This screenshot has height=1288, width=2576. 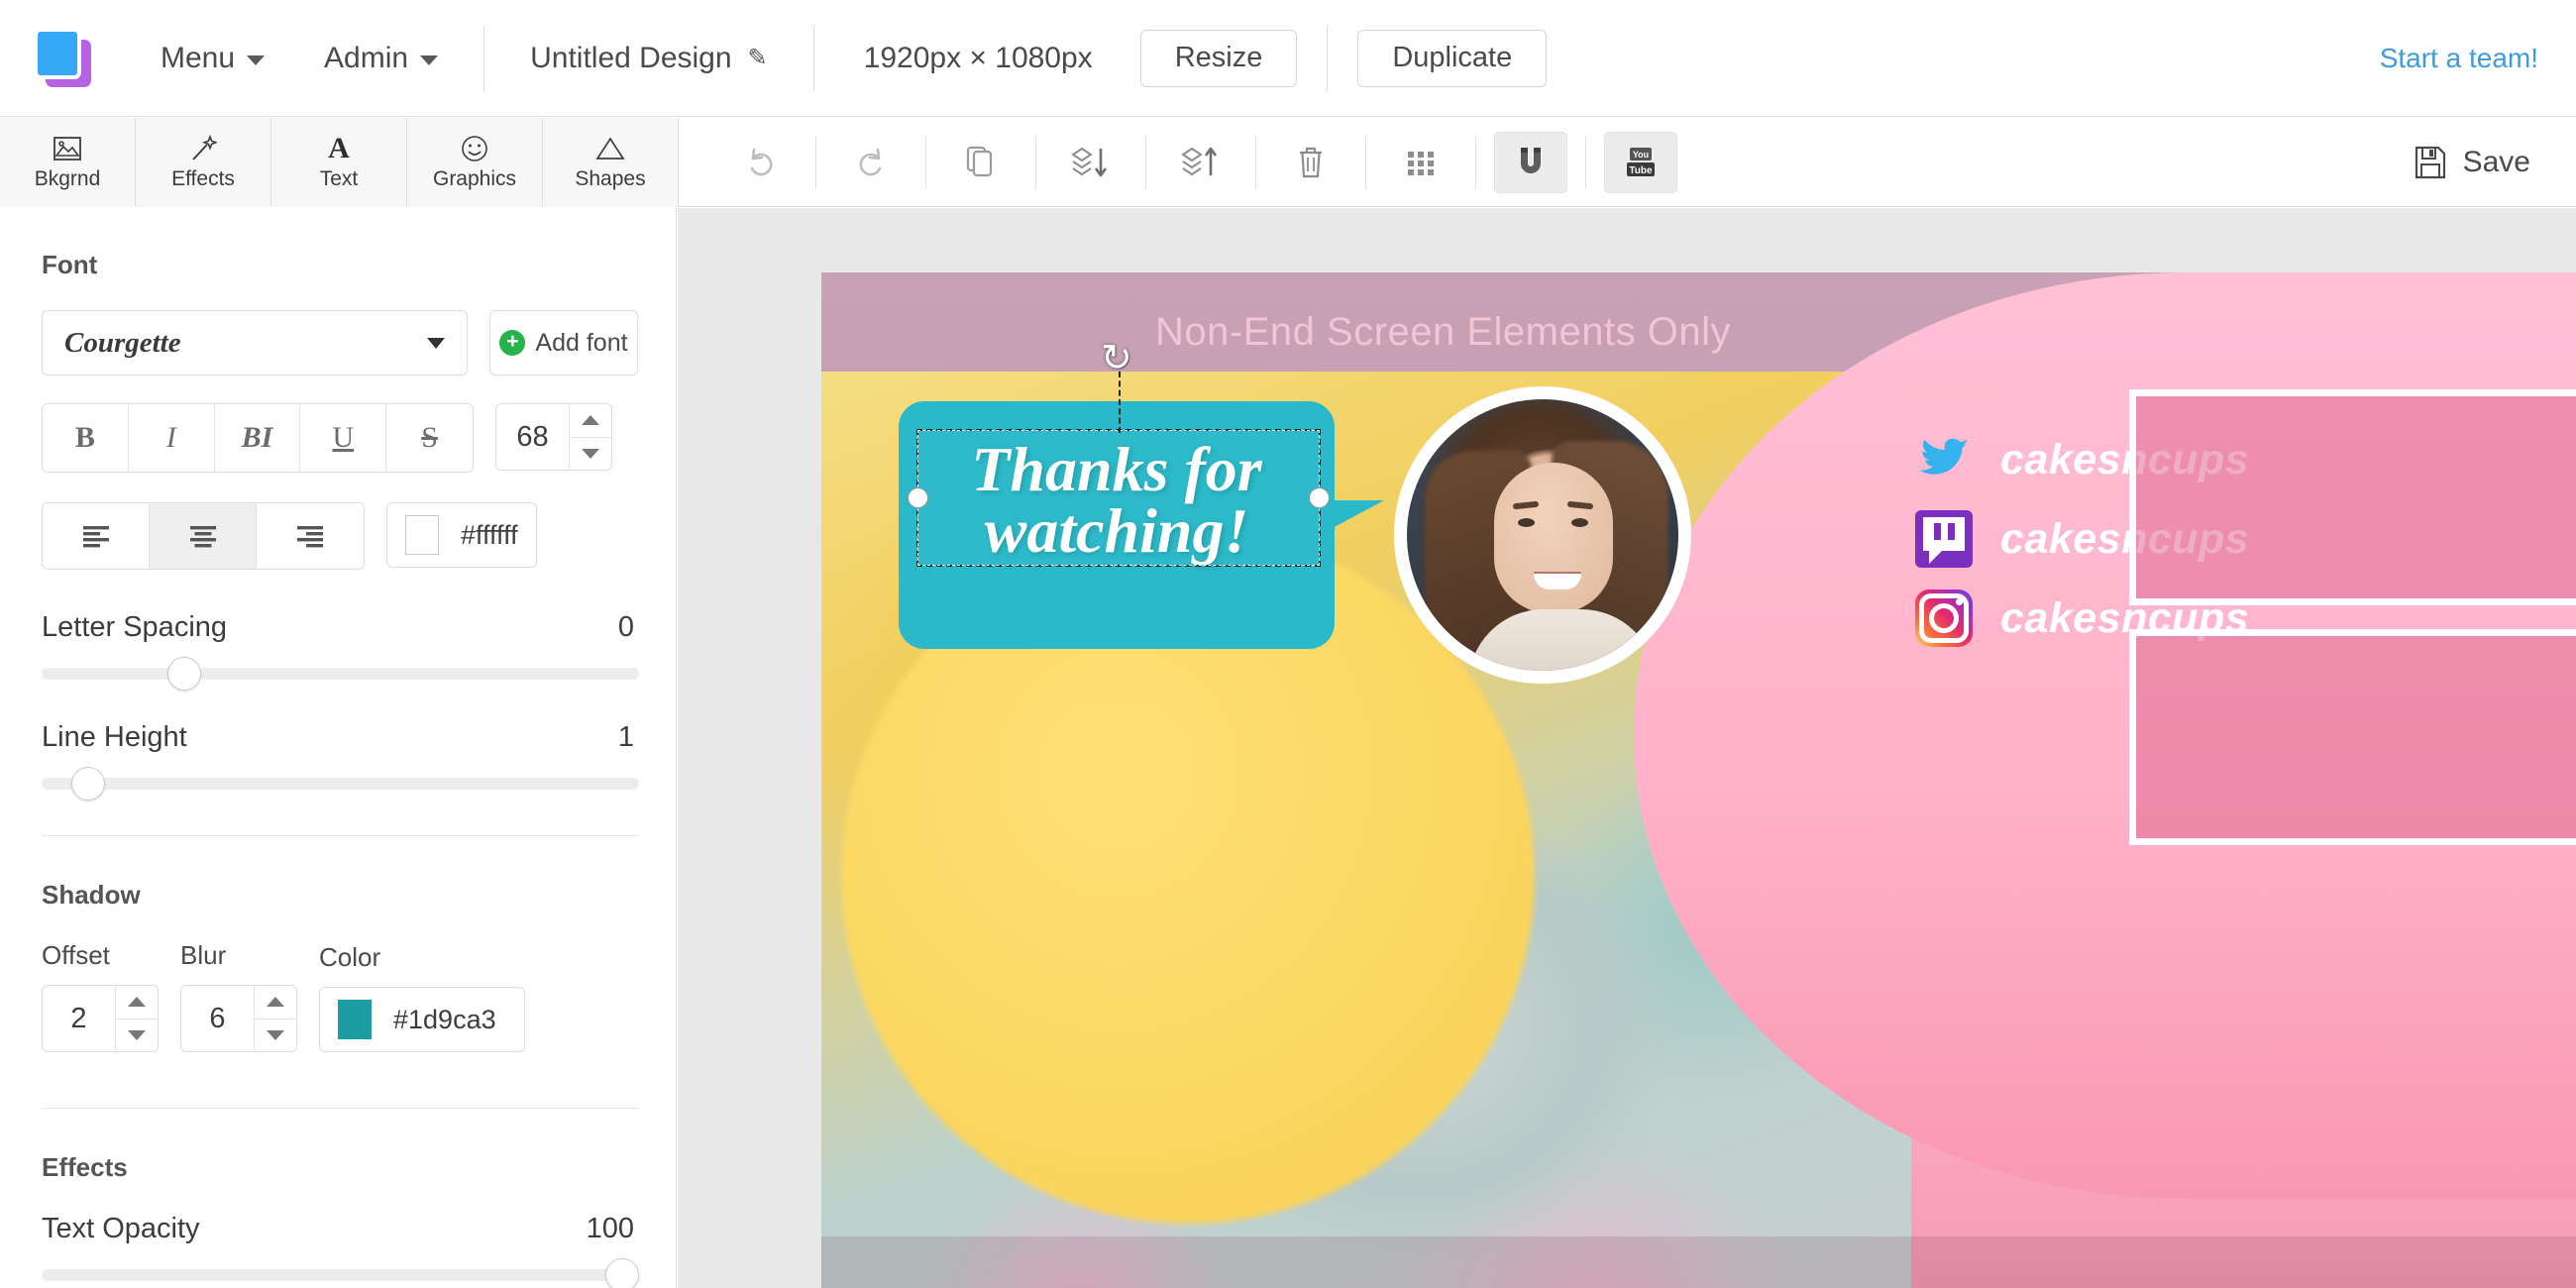 I want to click on plus-circle-icon: +, so click(x=512, y=343).